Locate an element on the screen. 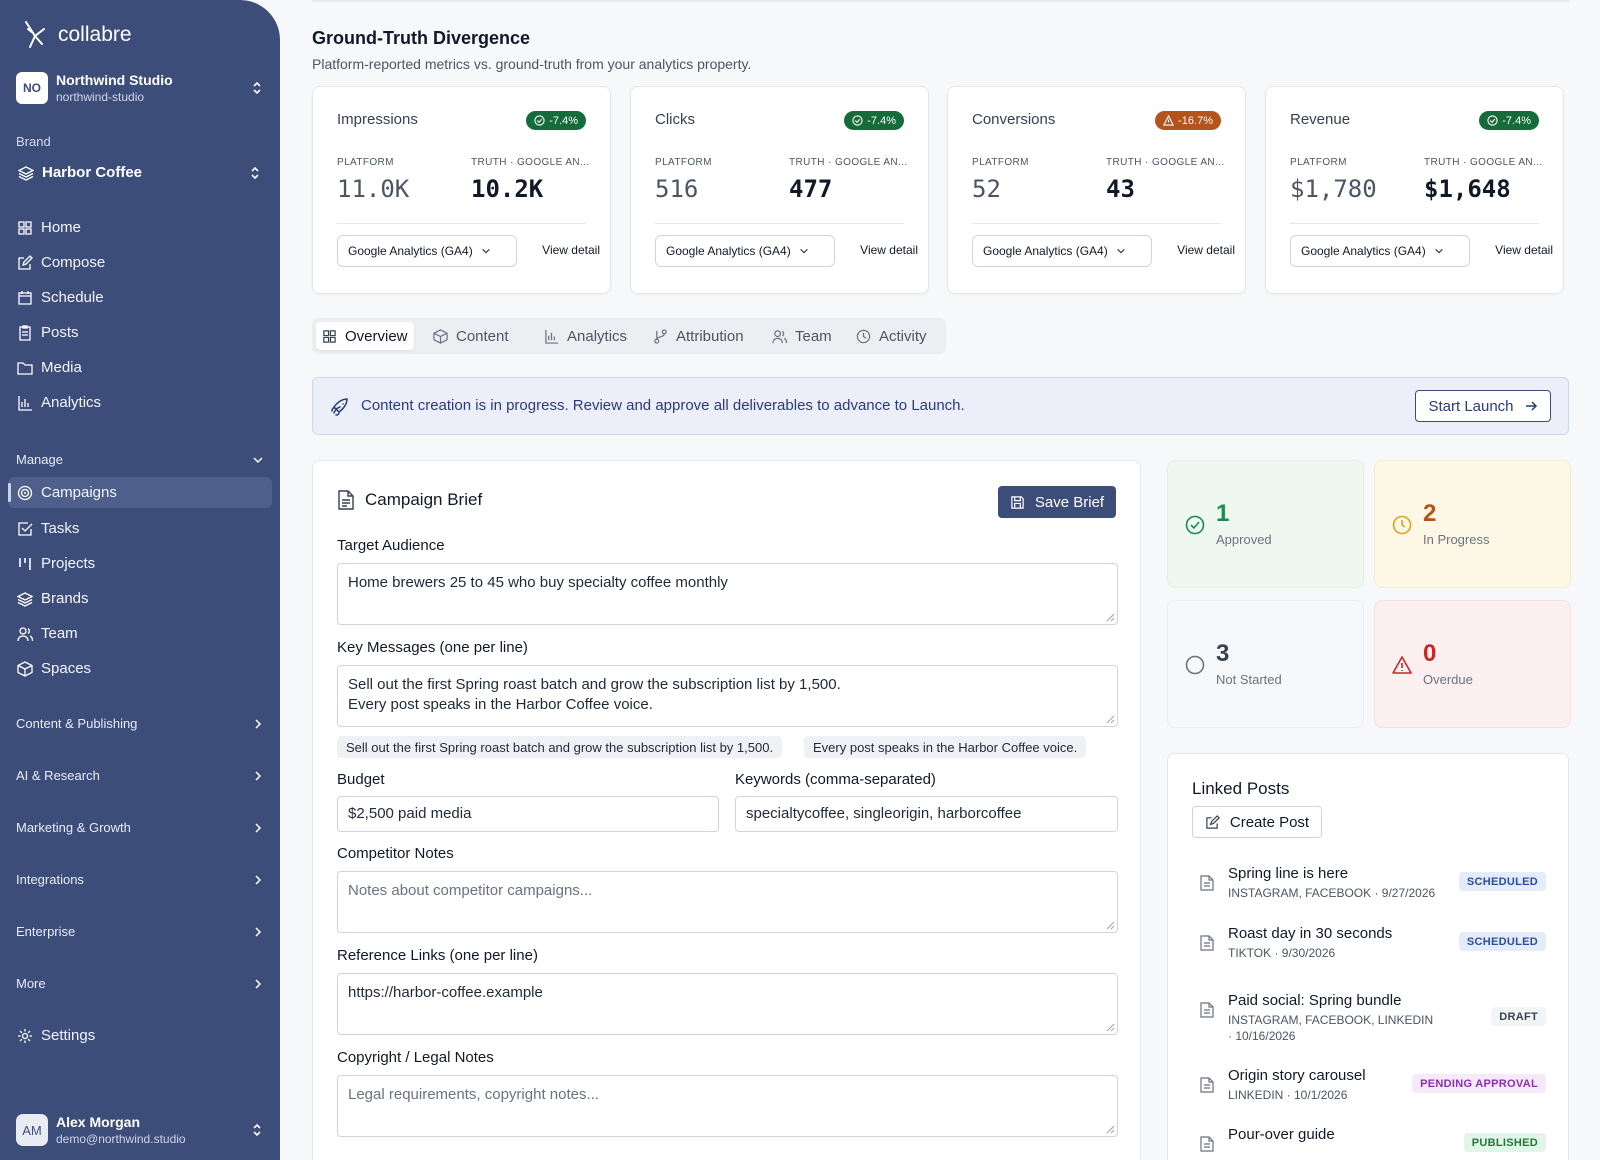  tab-label: Analytics is located at coordinates (597, 336).